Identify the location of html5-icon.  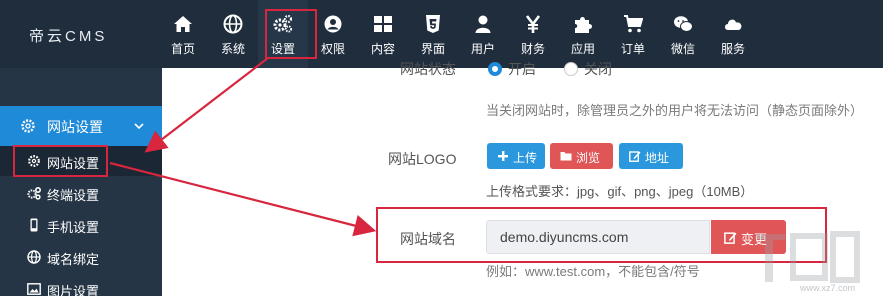
(433, 24).